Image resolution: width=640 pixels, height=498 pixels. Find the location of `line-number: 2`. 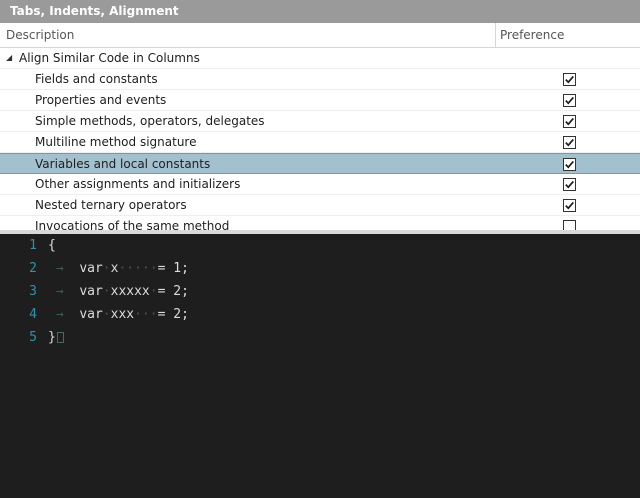

line-number: 2 is located at coordinates (33, 268).